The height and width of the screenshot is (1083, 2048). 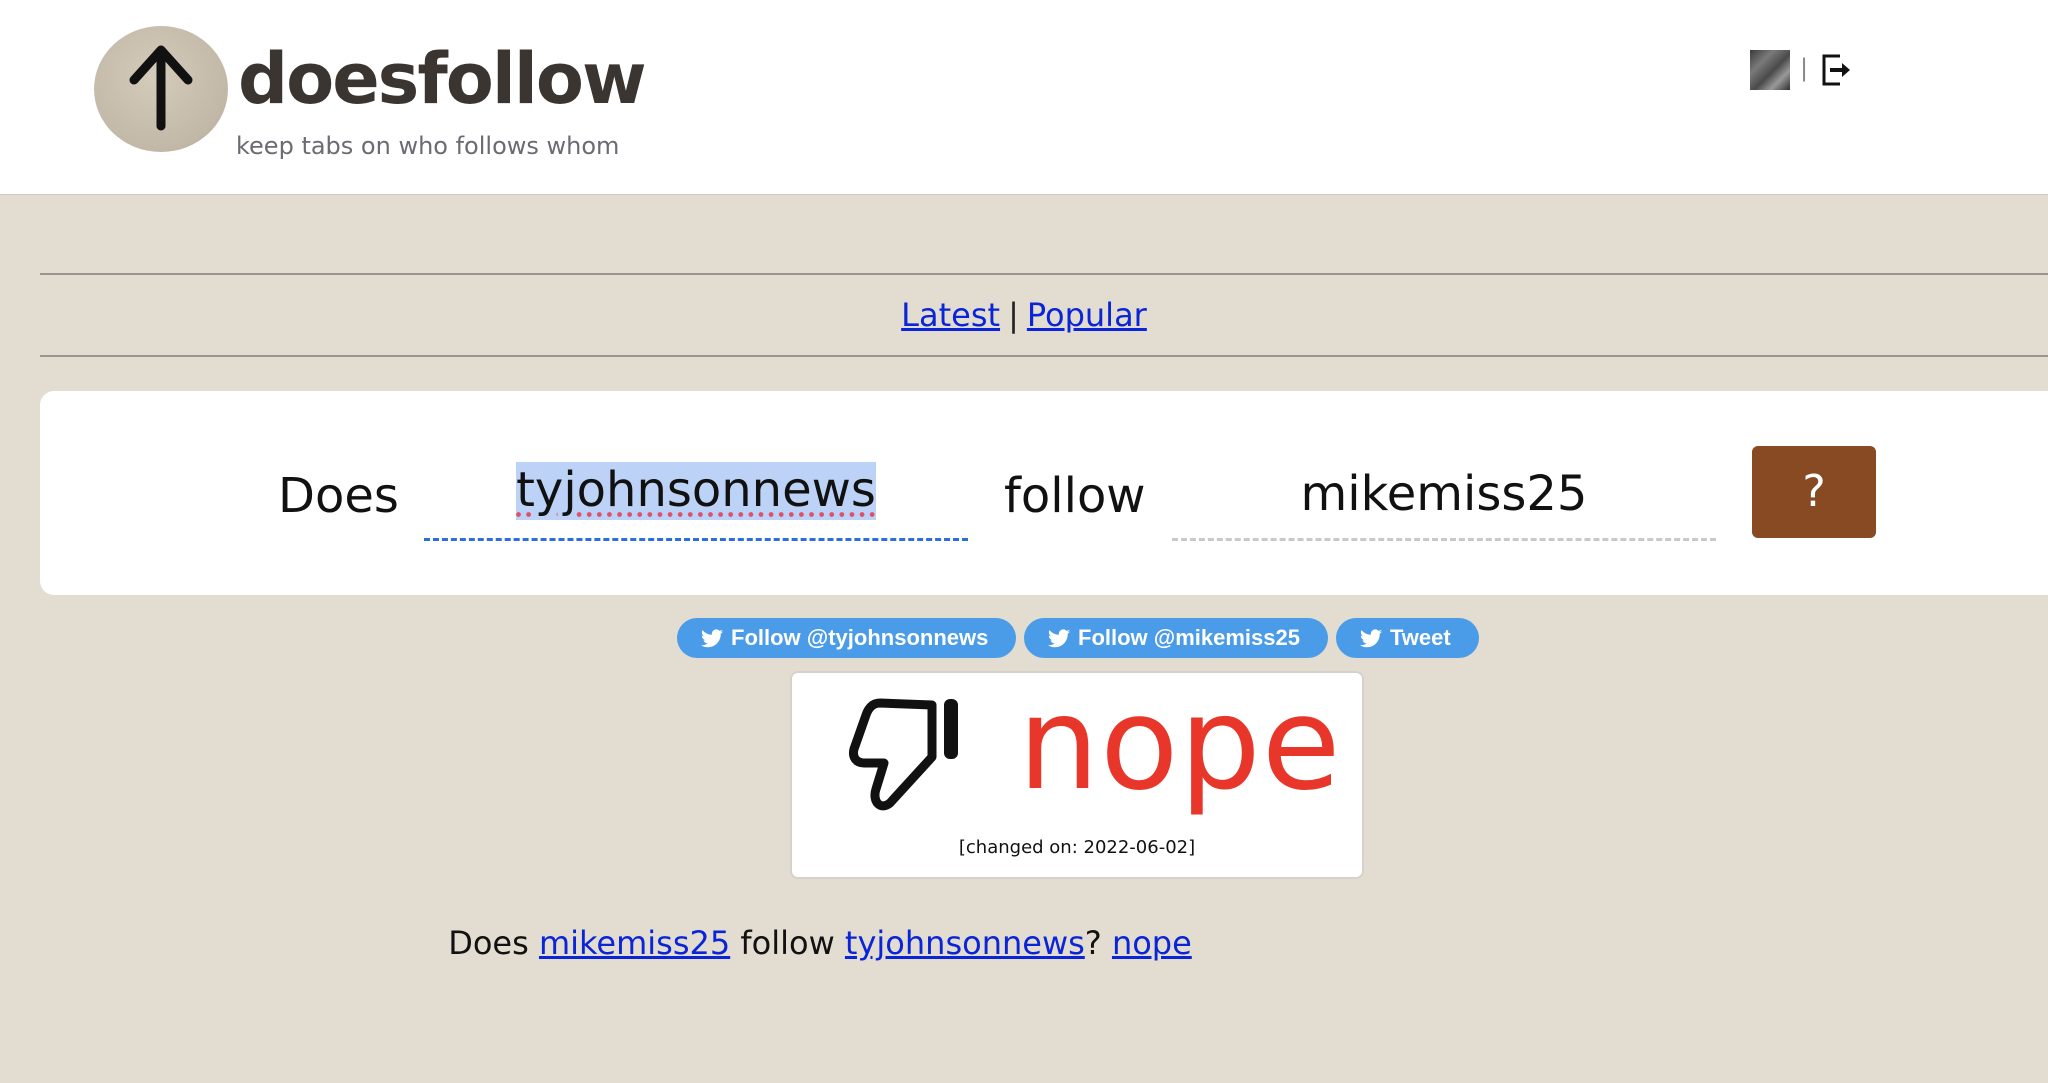 I want to click on follow-tyjohnsonnews-button: Follow @tyjohnsonnews, so click(x=846, y=638).